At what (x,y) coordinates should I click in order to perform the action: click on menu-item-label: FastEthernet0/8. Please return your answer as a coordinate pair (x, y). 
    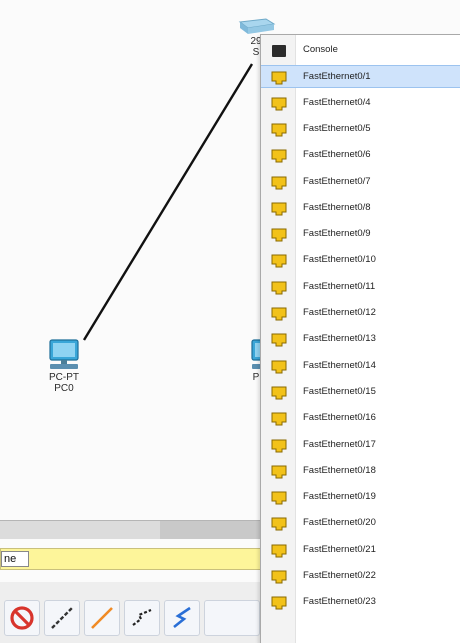
    Looking at the image, I should click on (337, 207).